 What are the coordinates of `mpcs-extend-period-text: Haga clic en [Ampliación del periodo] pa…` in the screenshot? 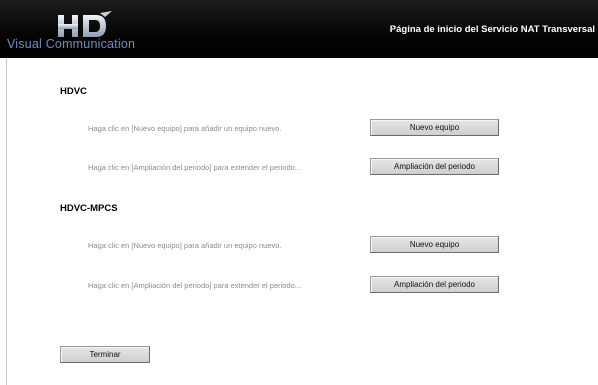 It's located at (195, 285).